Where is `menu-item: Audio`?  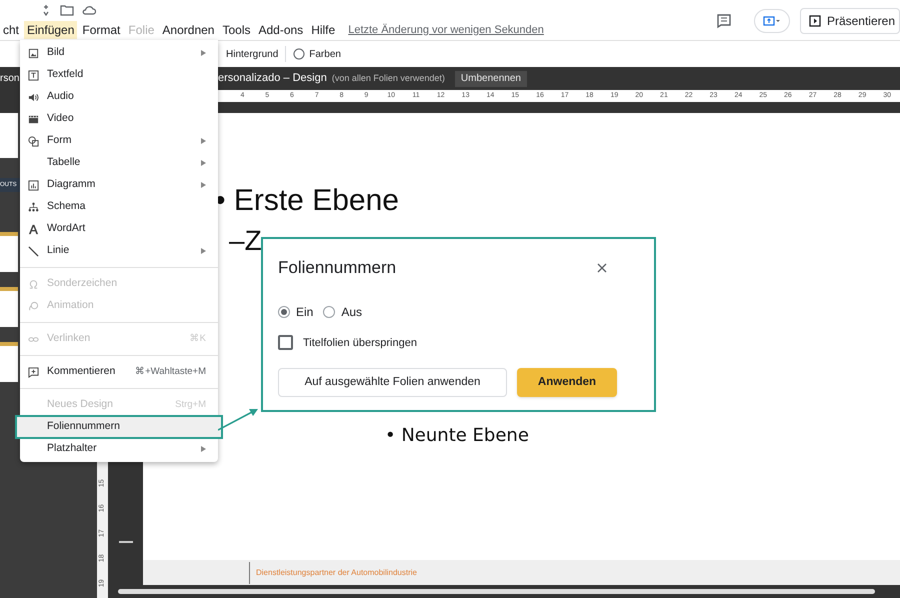 menu-item: Audio is located at coordinates (119, 97).